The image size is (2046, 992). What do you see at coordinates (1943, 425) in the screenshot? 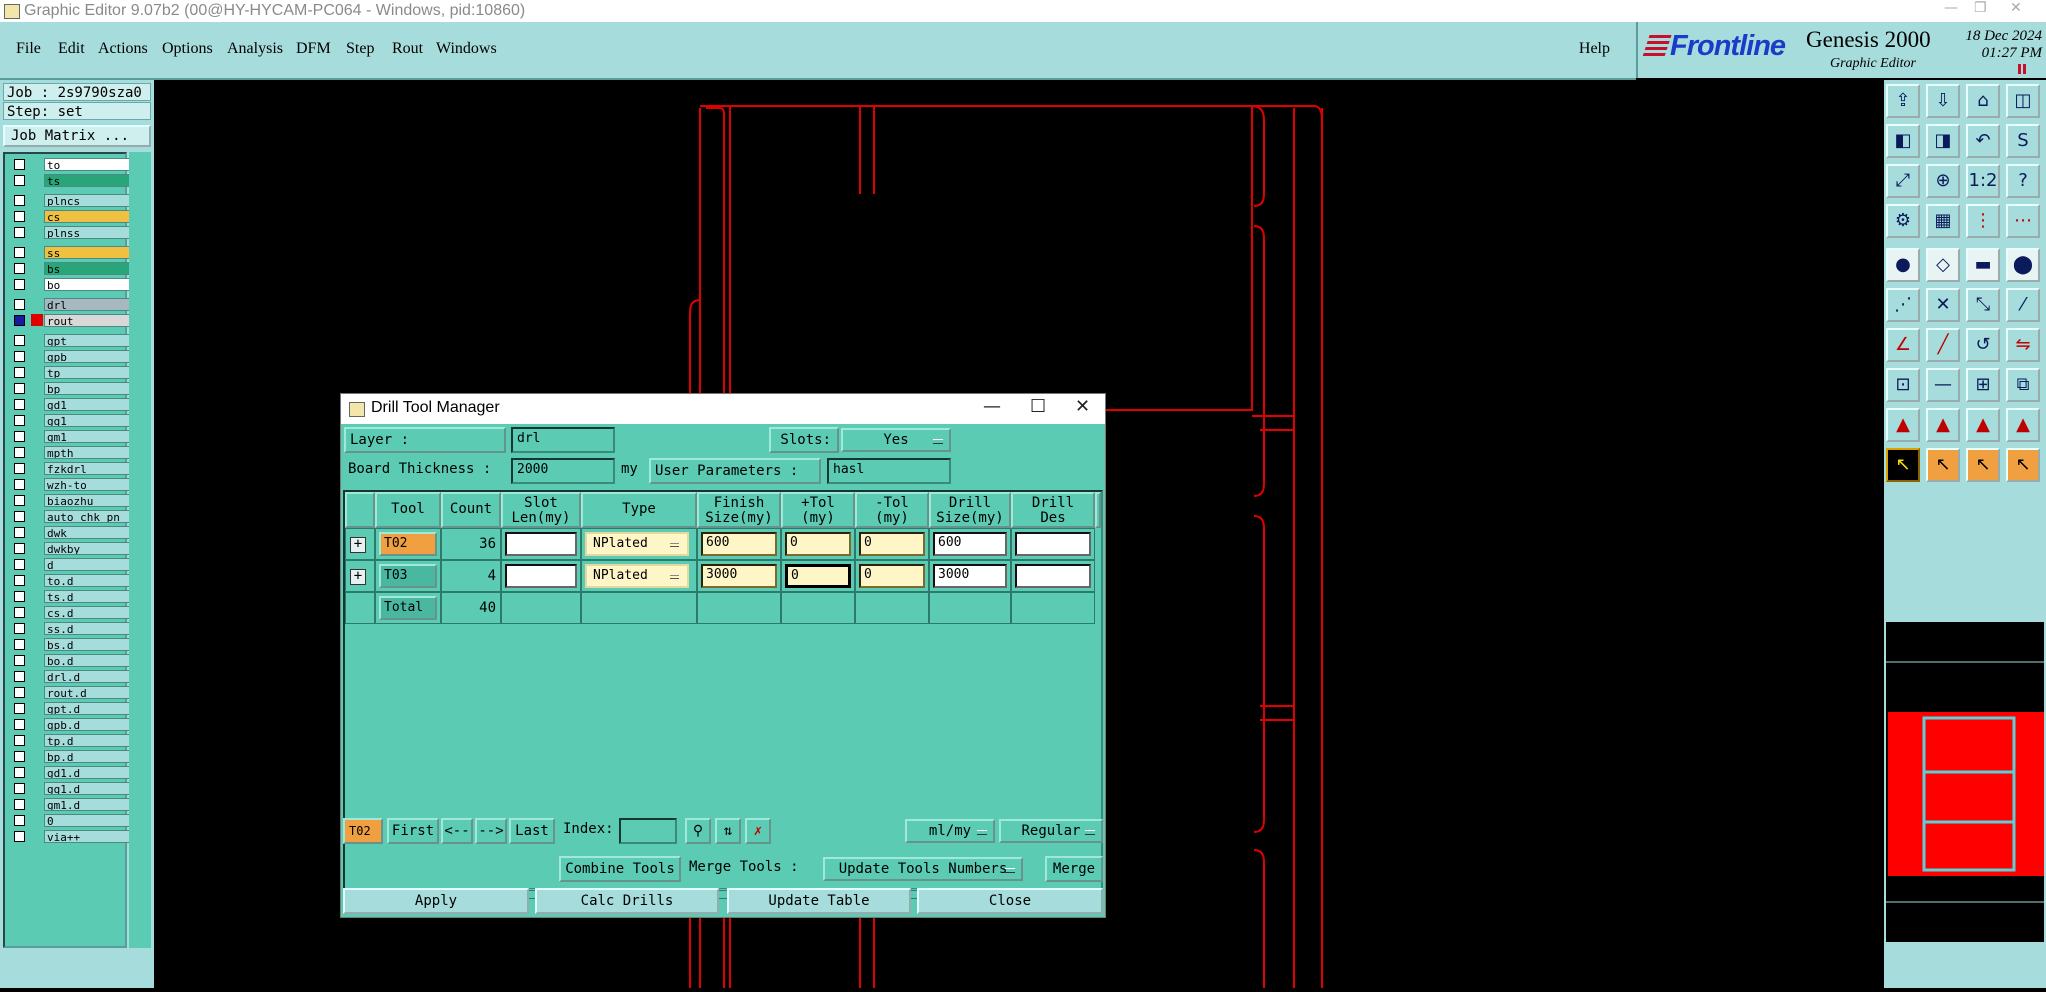
I see `tri2-icon: ▲` at bounding box center [1943, 425].